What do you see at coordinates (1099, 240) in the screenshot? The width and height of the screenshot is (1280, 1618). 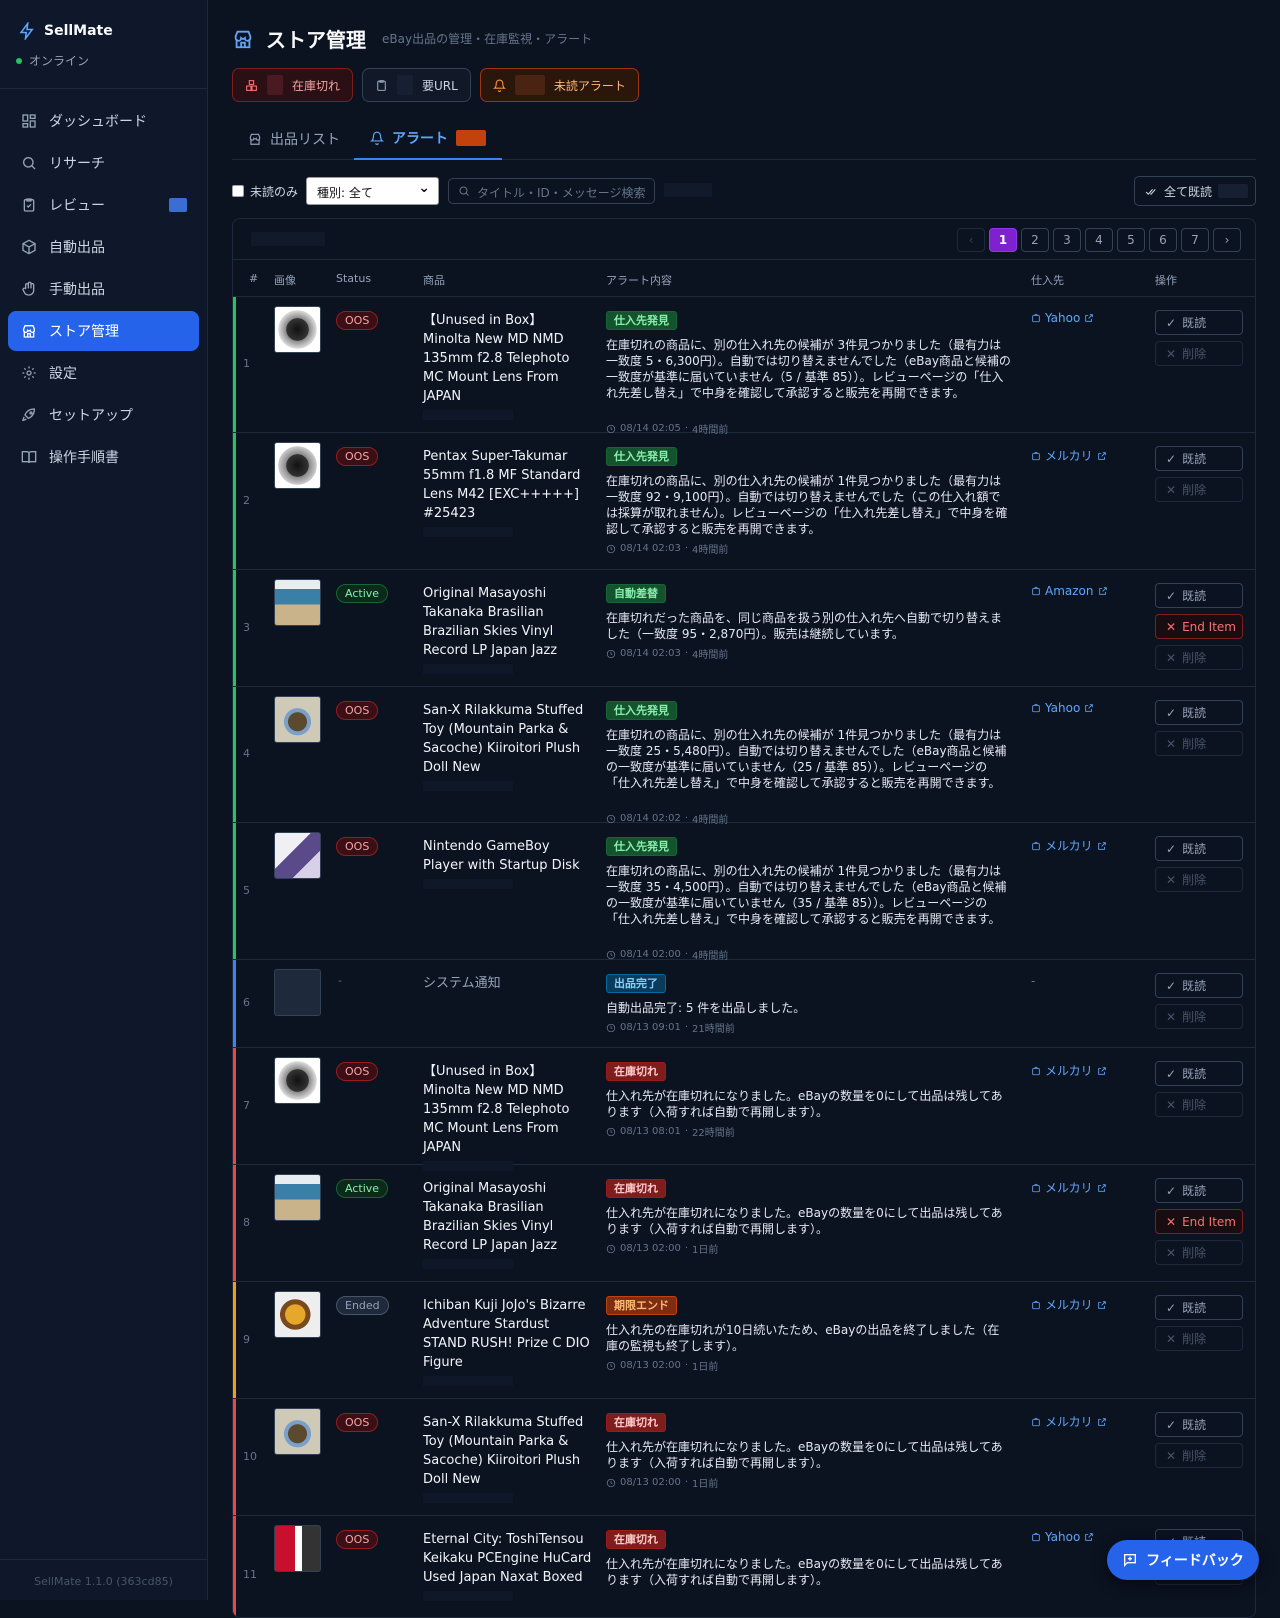 I see `page-button: 4` at bounding box center [1099, 240].